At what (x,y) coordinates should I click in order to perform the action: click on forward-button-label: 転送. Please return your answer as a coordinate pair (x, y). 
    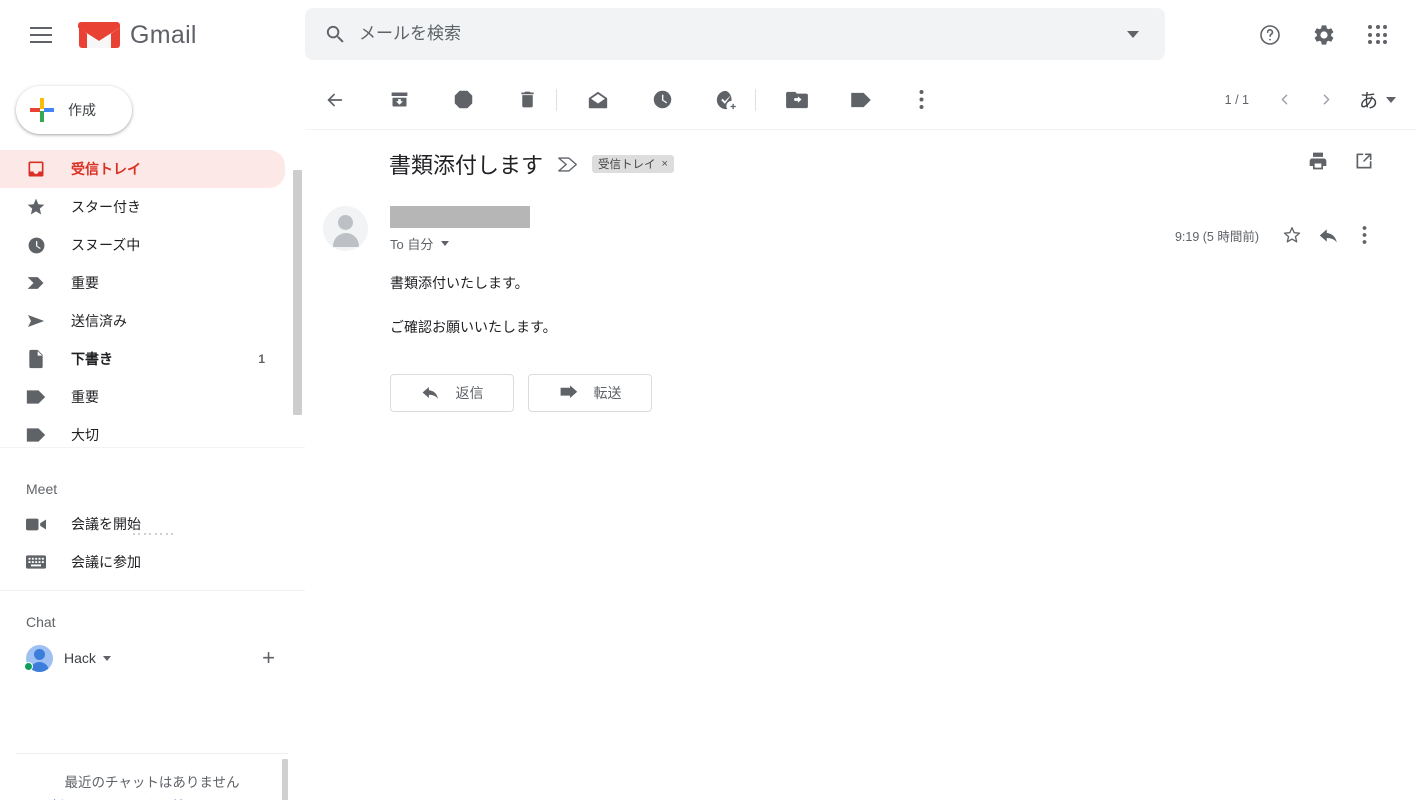
    Looking at the image, I should click on (607, 392).